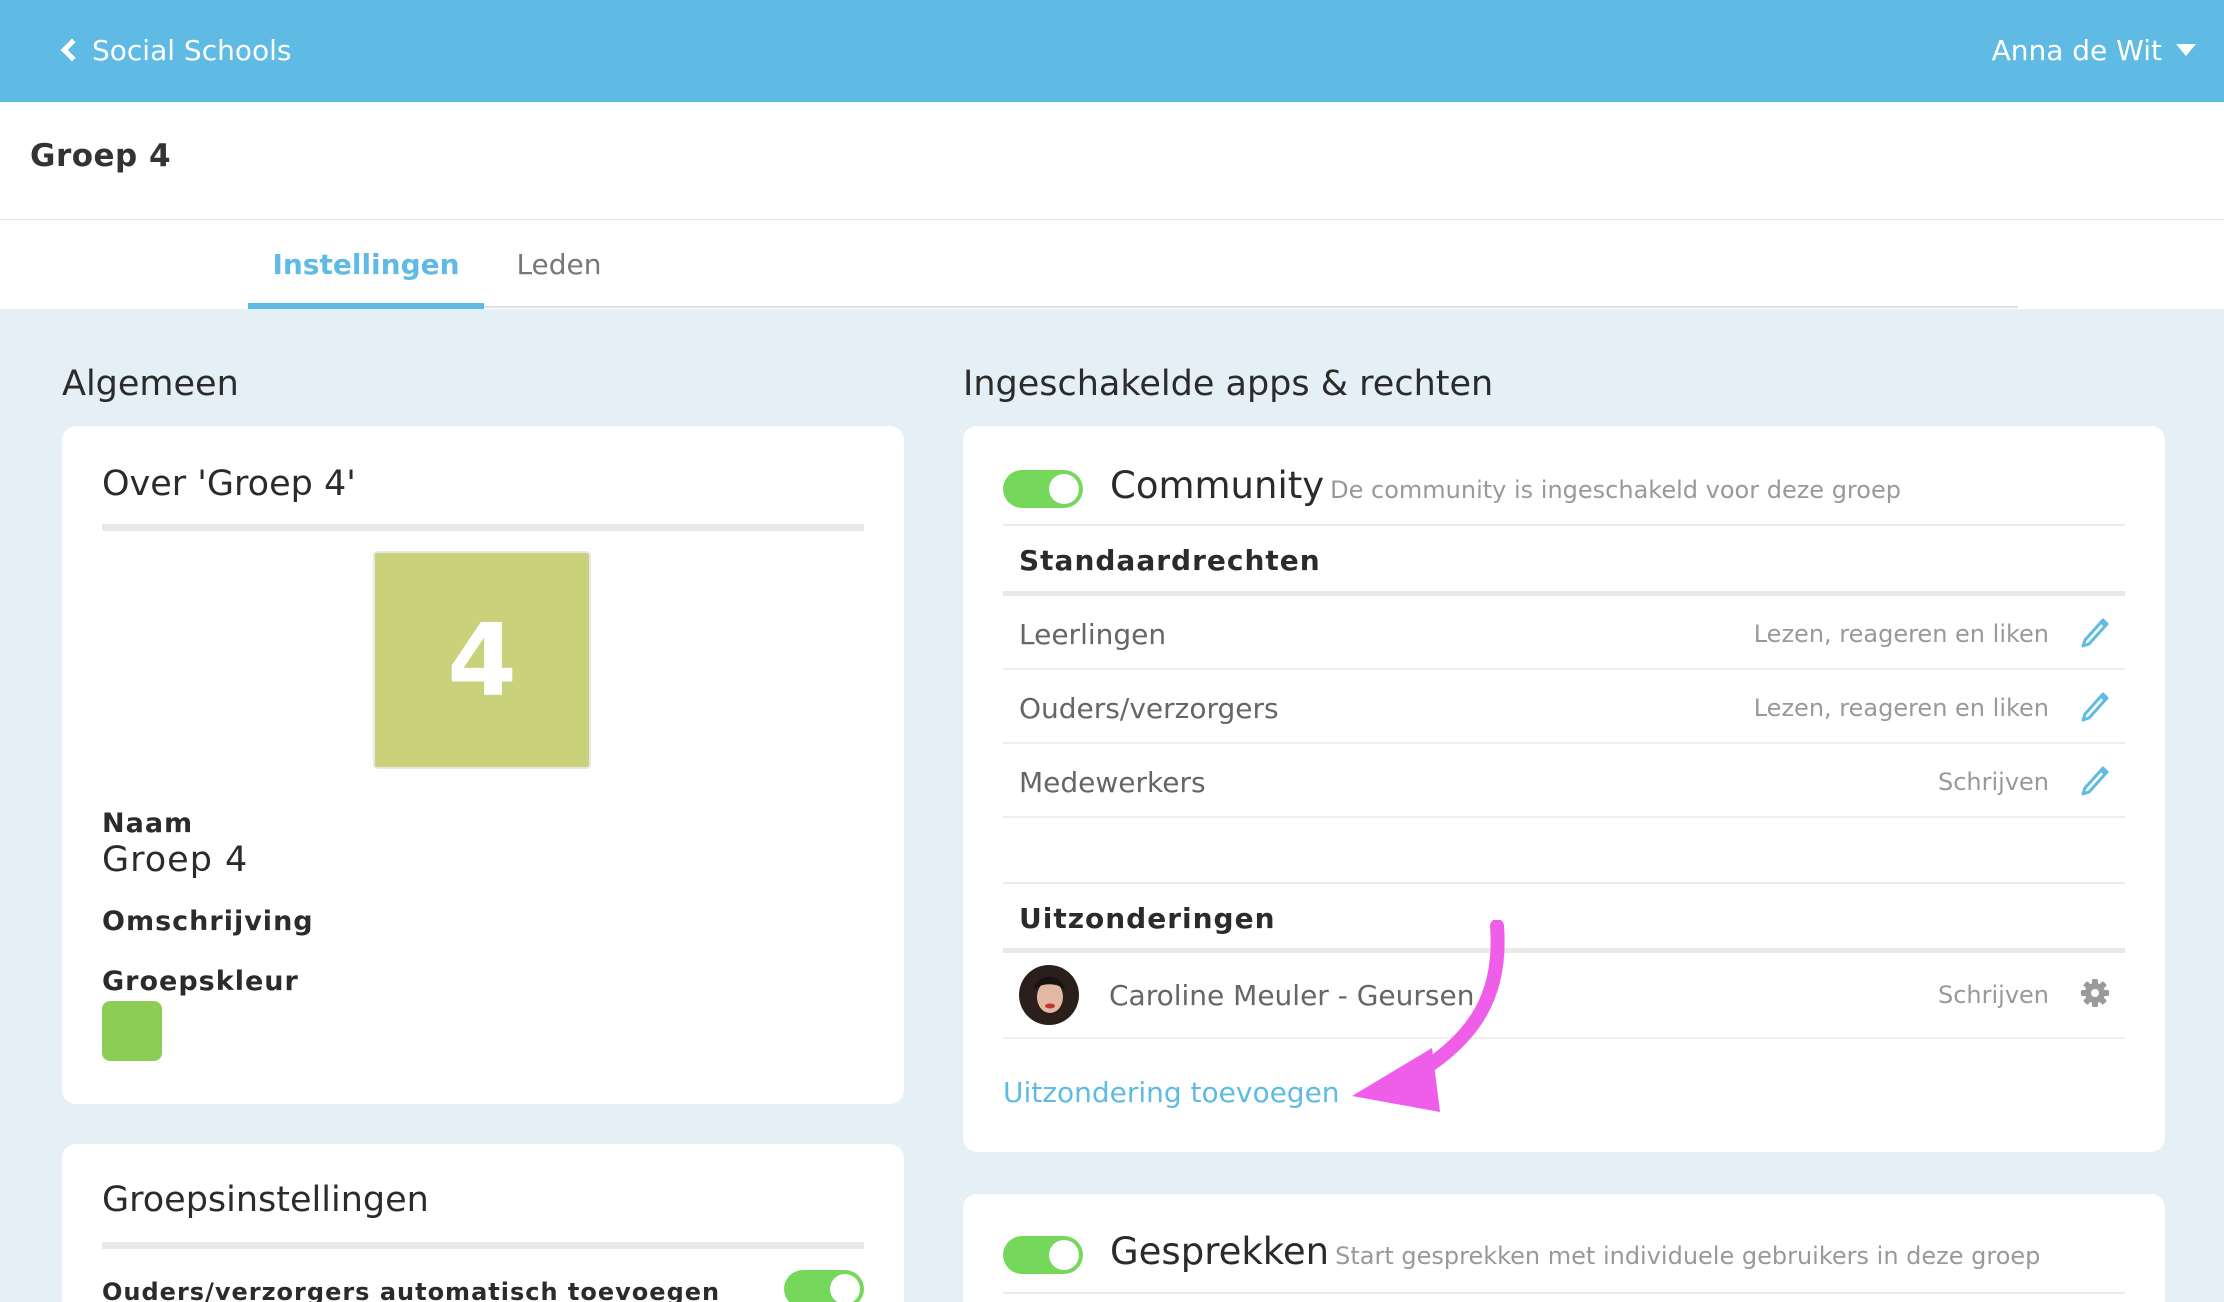  What do you see at coordinates (1228, 384) in the screenshot?
I see `section-heading-apps: Ingeschakelde apps & rechten` at bounding box center [1228, 384].